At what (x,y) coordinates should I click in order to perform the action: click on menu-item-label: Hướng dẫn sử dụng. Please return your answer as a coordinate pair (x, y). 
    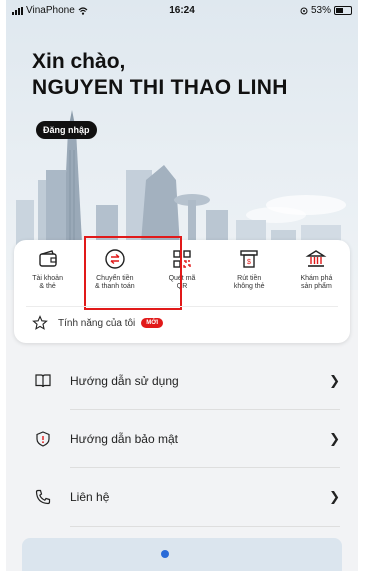
    Looking at the image, I should click on (124, 381).